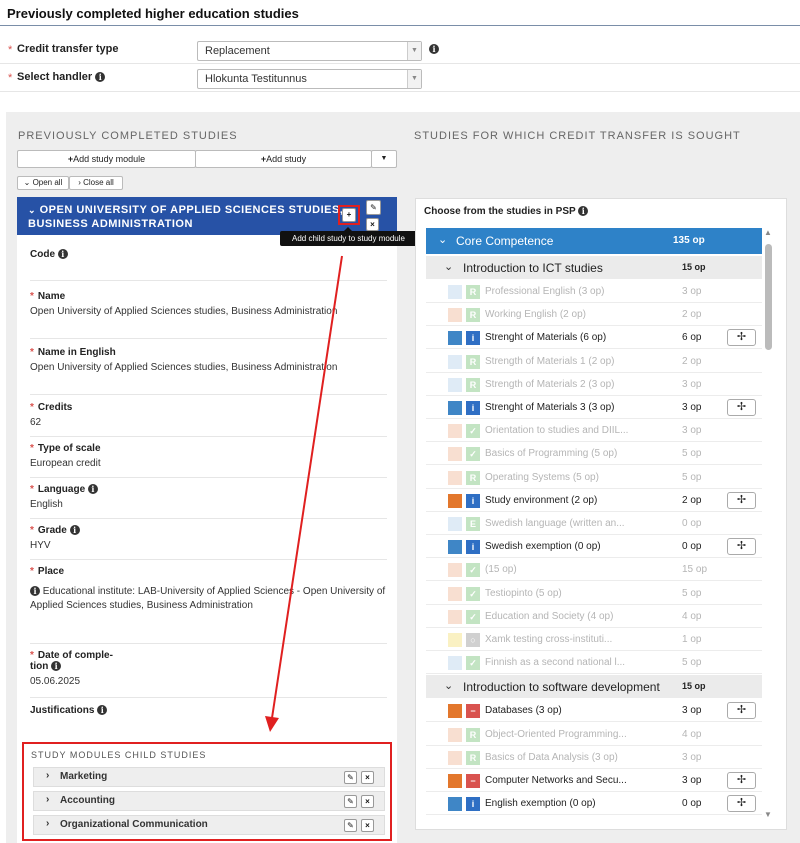 The width and height of the screenshot is (800, 843). I want to click on study-item: ✓ (15 op) 15 op, so click(594, 570).